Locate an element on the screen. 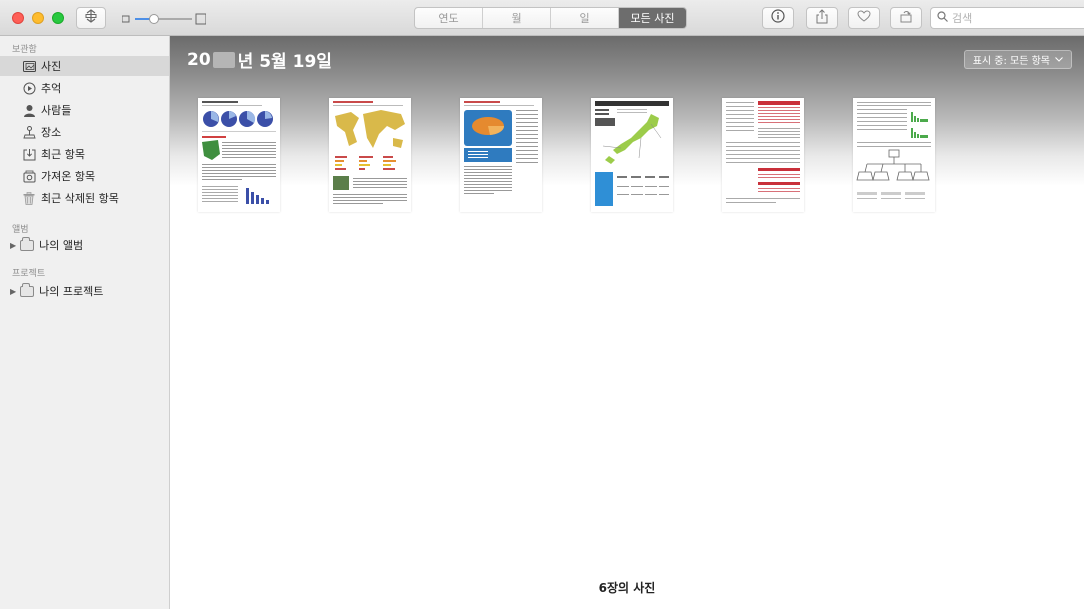 The height and width of the screenshot is (609, 1084). tab-years: 연도 is located at coordinates (449, 18).